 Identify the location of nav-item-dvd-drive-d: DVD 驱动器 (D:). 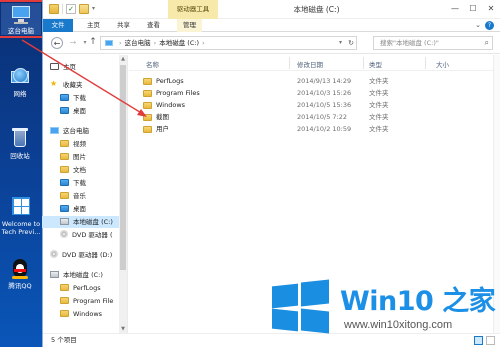
(81, 255).